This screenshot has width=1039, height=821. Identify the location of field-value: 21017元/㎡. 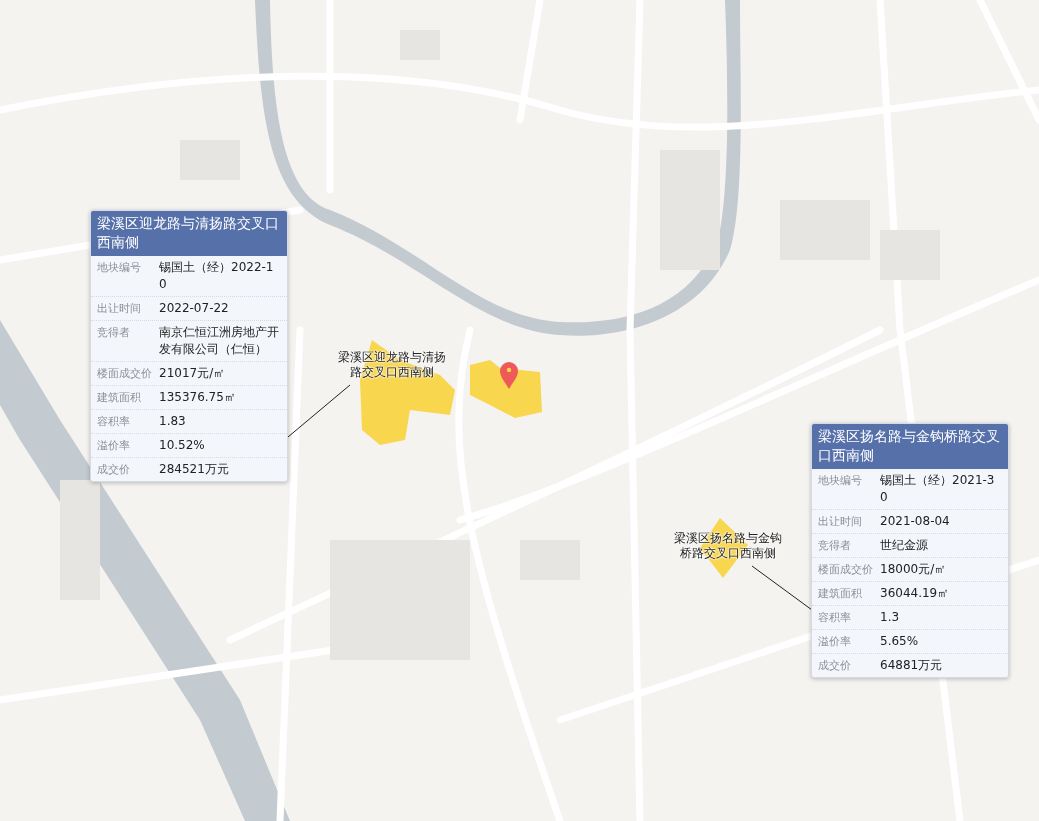
(192, 373).